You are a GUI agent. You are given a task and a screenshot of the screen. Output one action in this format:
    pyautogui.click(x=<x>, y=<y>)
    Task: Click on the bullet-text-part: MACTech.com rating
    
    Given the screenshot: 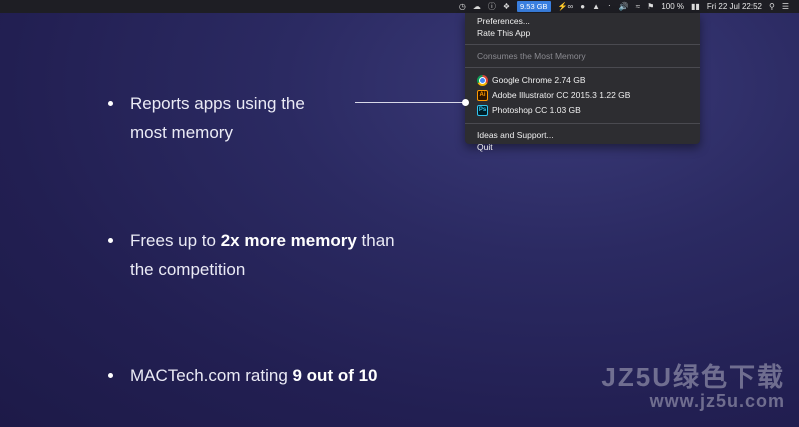 What is the action you would take?
    pyautogui.click(x=211, y=375)
    